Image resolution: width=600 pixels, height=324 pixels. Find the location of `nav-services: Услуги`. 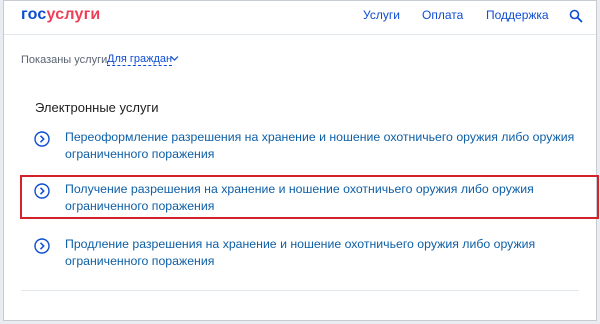

nav-services: Услуги is located at coordinates (381, 15).